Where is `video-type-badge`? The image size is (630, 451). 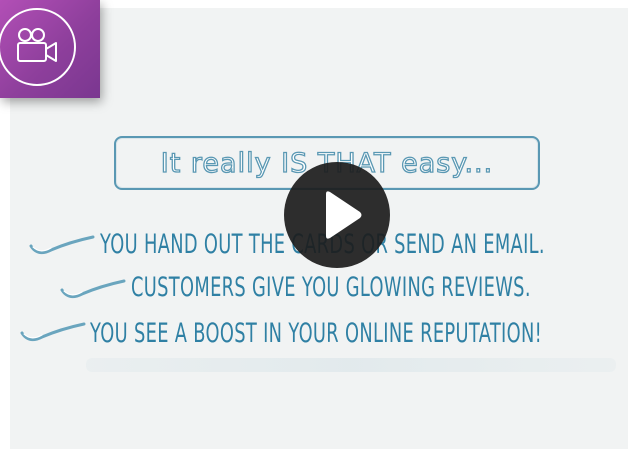
video-type-badge is located at coordinates (50, 49).